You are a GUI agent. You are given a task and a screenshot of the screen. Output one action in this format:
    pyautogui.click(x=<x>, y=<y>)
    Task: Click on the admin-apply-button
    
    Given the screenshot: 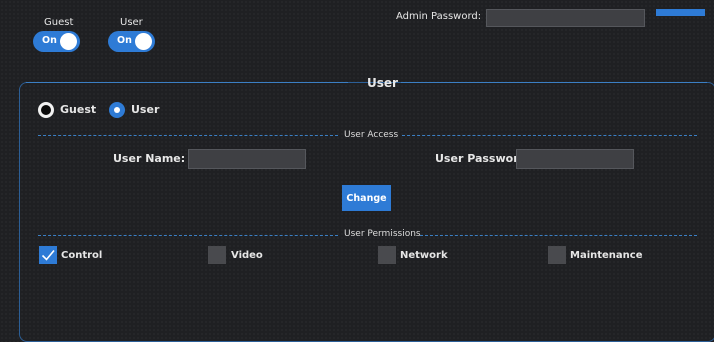 What is the action you would take?
    pyautogui.click(x=680, y=12)
    